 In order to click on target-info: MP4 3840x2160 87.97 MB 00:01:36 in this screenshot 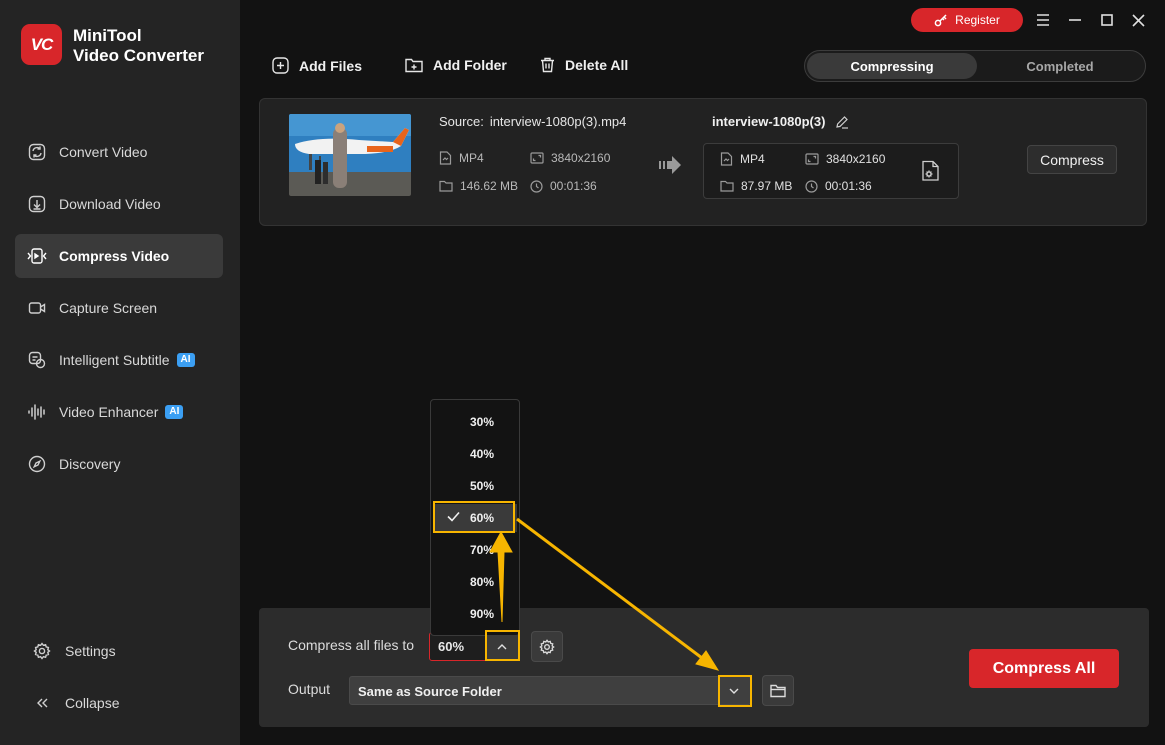, I will do `click(831, 171)`.